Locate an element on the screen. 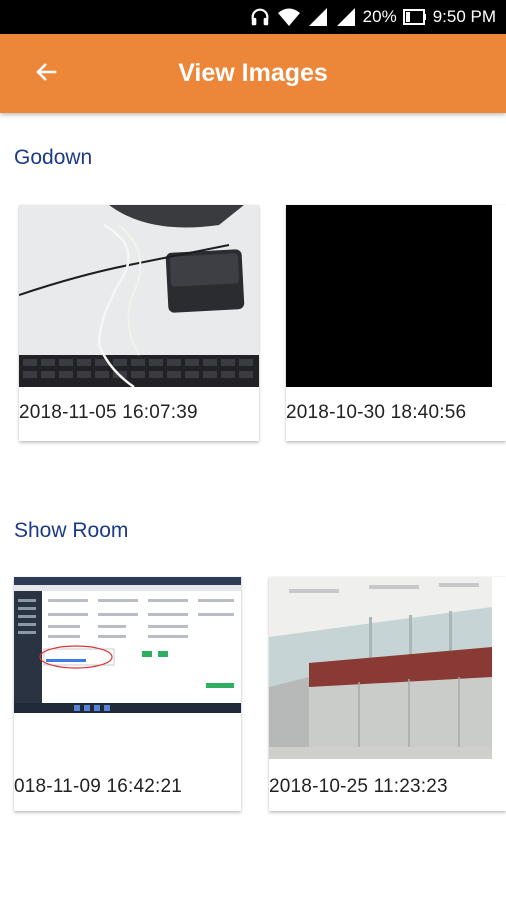 Image resolution: width=506 pixels, height=900 pixels. section-title-show-room: Show Room is located at coordinates (71, 530).